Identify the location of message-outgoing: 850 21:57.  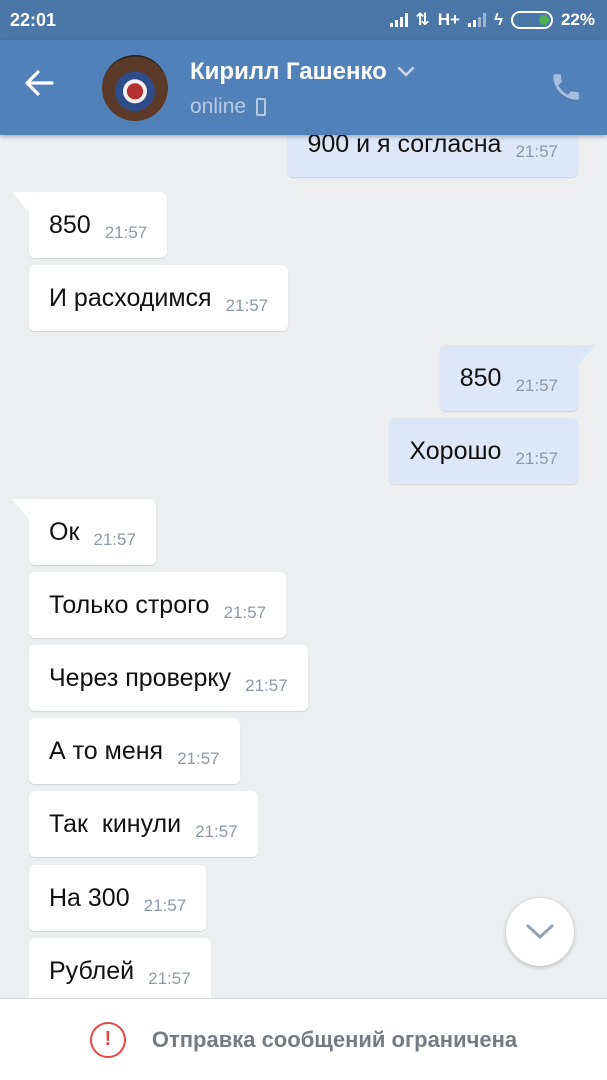
(508, 378).